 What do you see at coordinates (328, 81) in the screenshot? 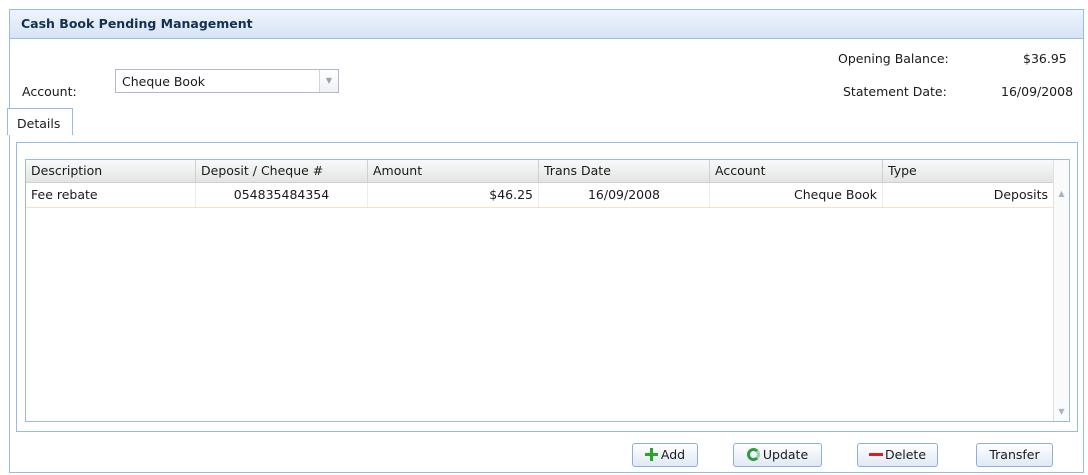
I see `chevron-down-icon: ▼` at bounding box center [328, 81].